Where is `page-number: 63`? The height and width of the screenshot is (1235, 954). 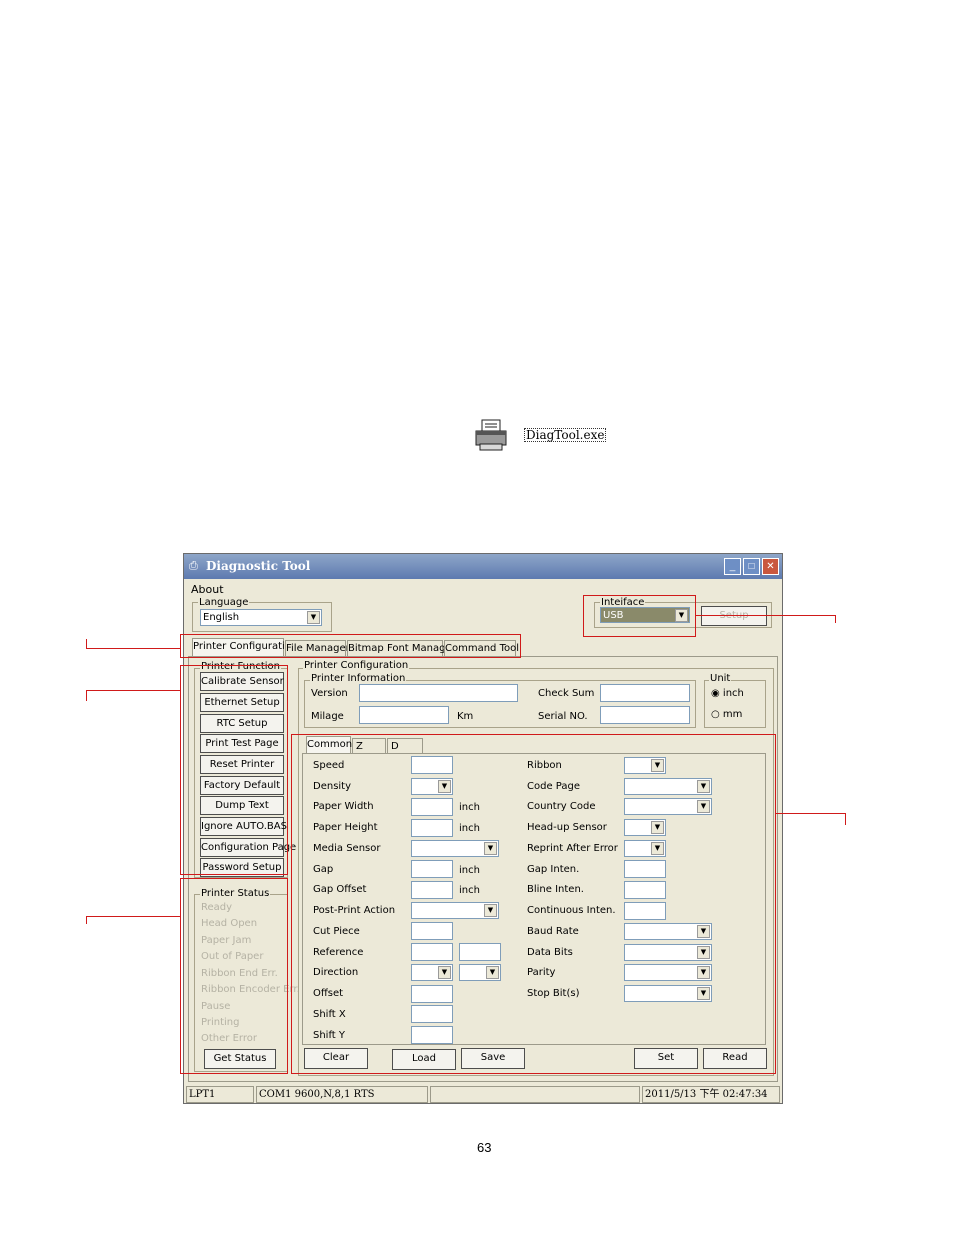
page-number: 63 is located at coordinates (484, 1147).